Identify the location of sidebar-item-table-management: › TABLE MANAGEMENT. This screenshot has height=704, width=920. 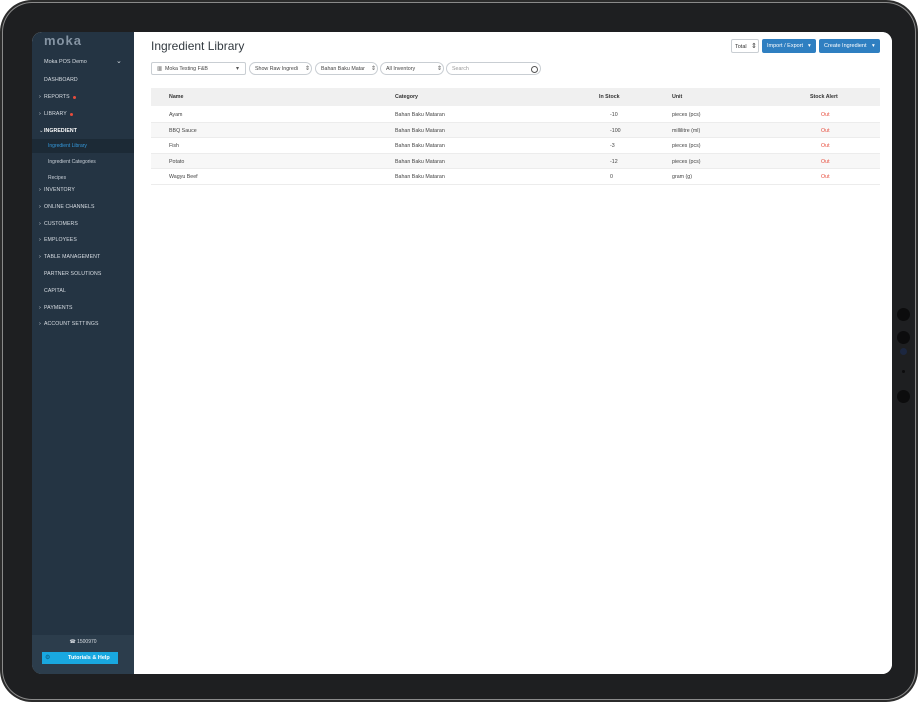
(83, 257).